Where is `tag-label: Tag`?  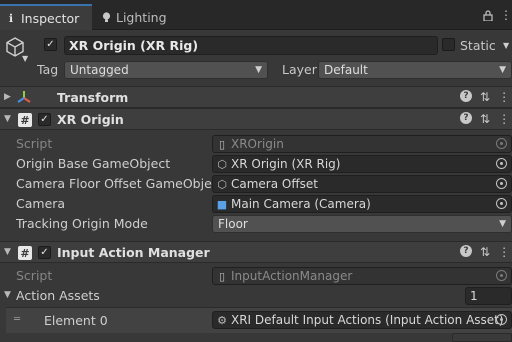
tag-label: Tag is located at coordinates (48, 69).